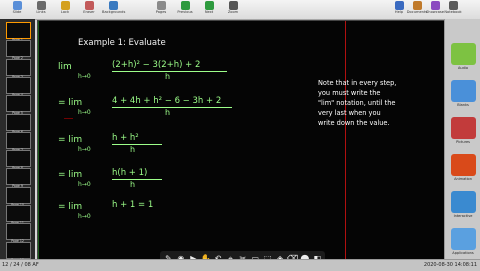 Image resolution: width=480 pixels, height=271 pixels. I want to click on blanks-icon, so click(463, 91).